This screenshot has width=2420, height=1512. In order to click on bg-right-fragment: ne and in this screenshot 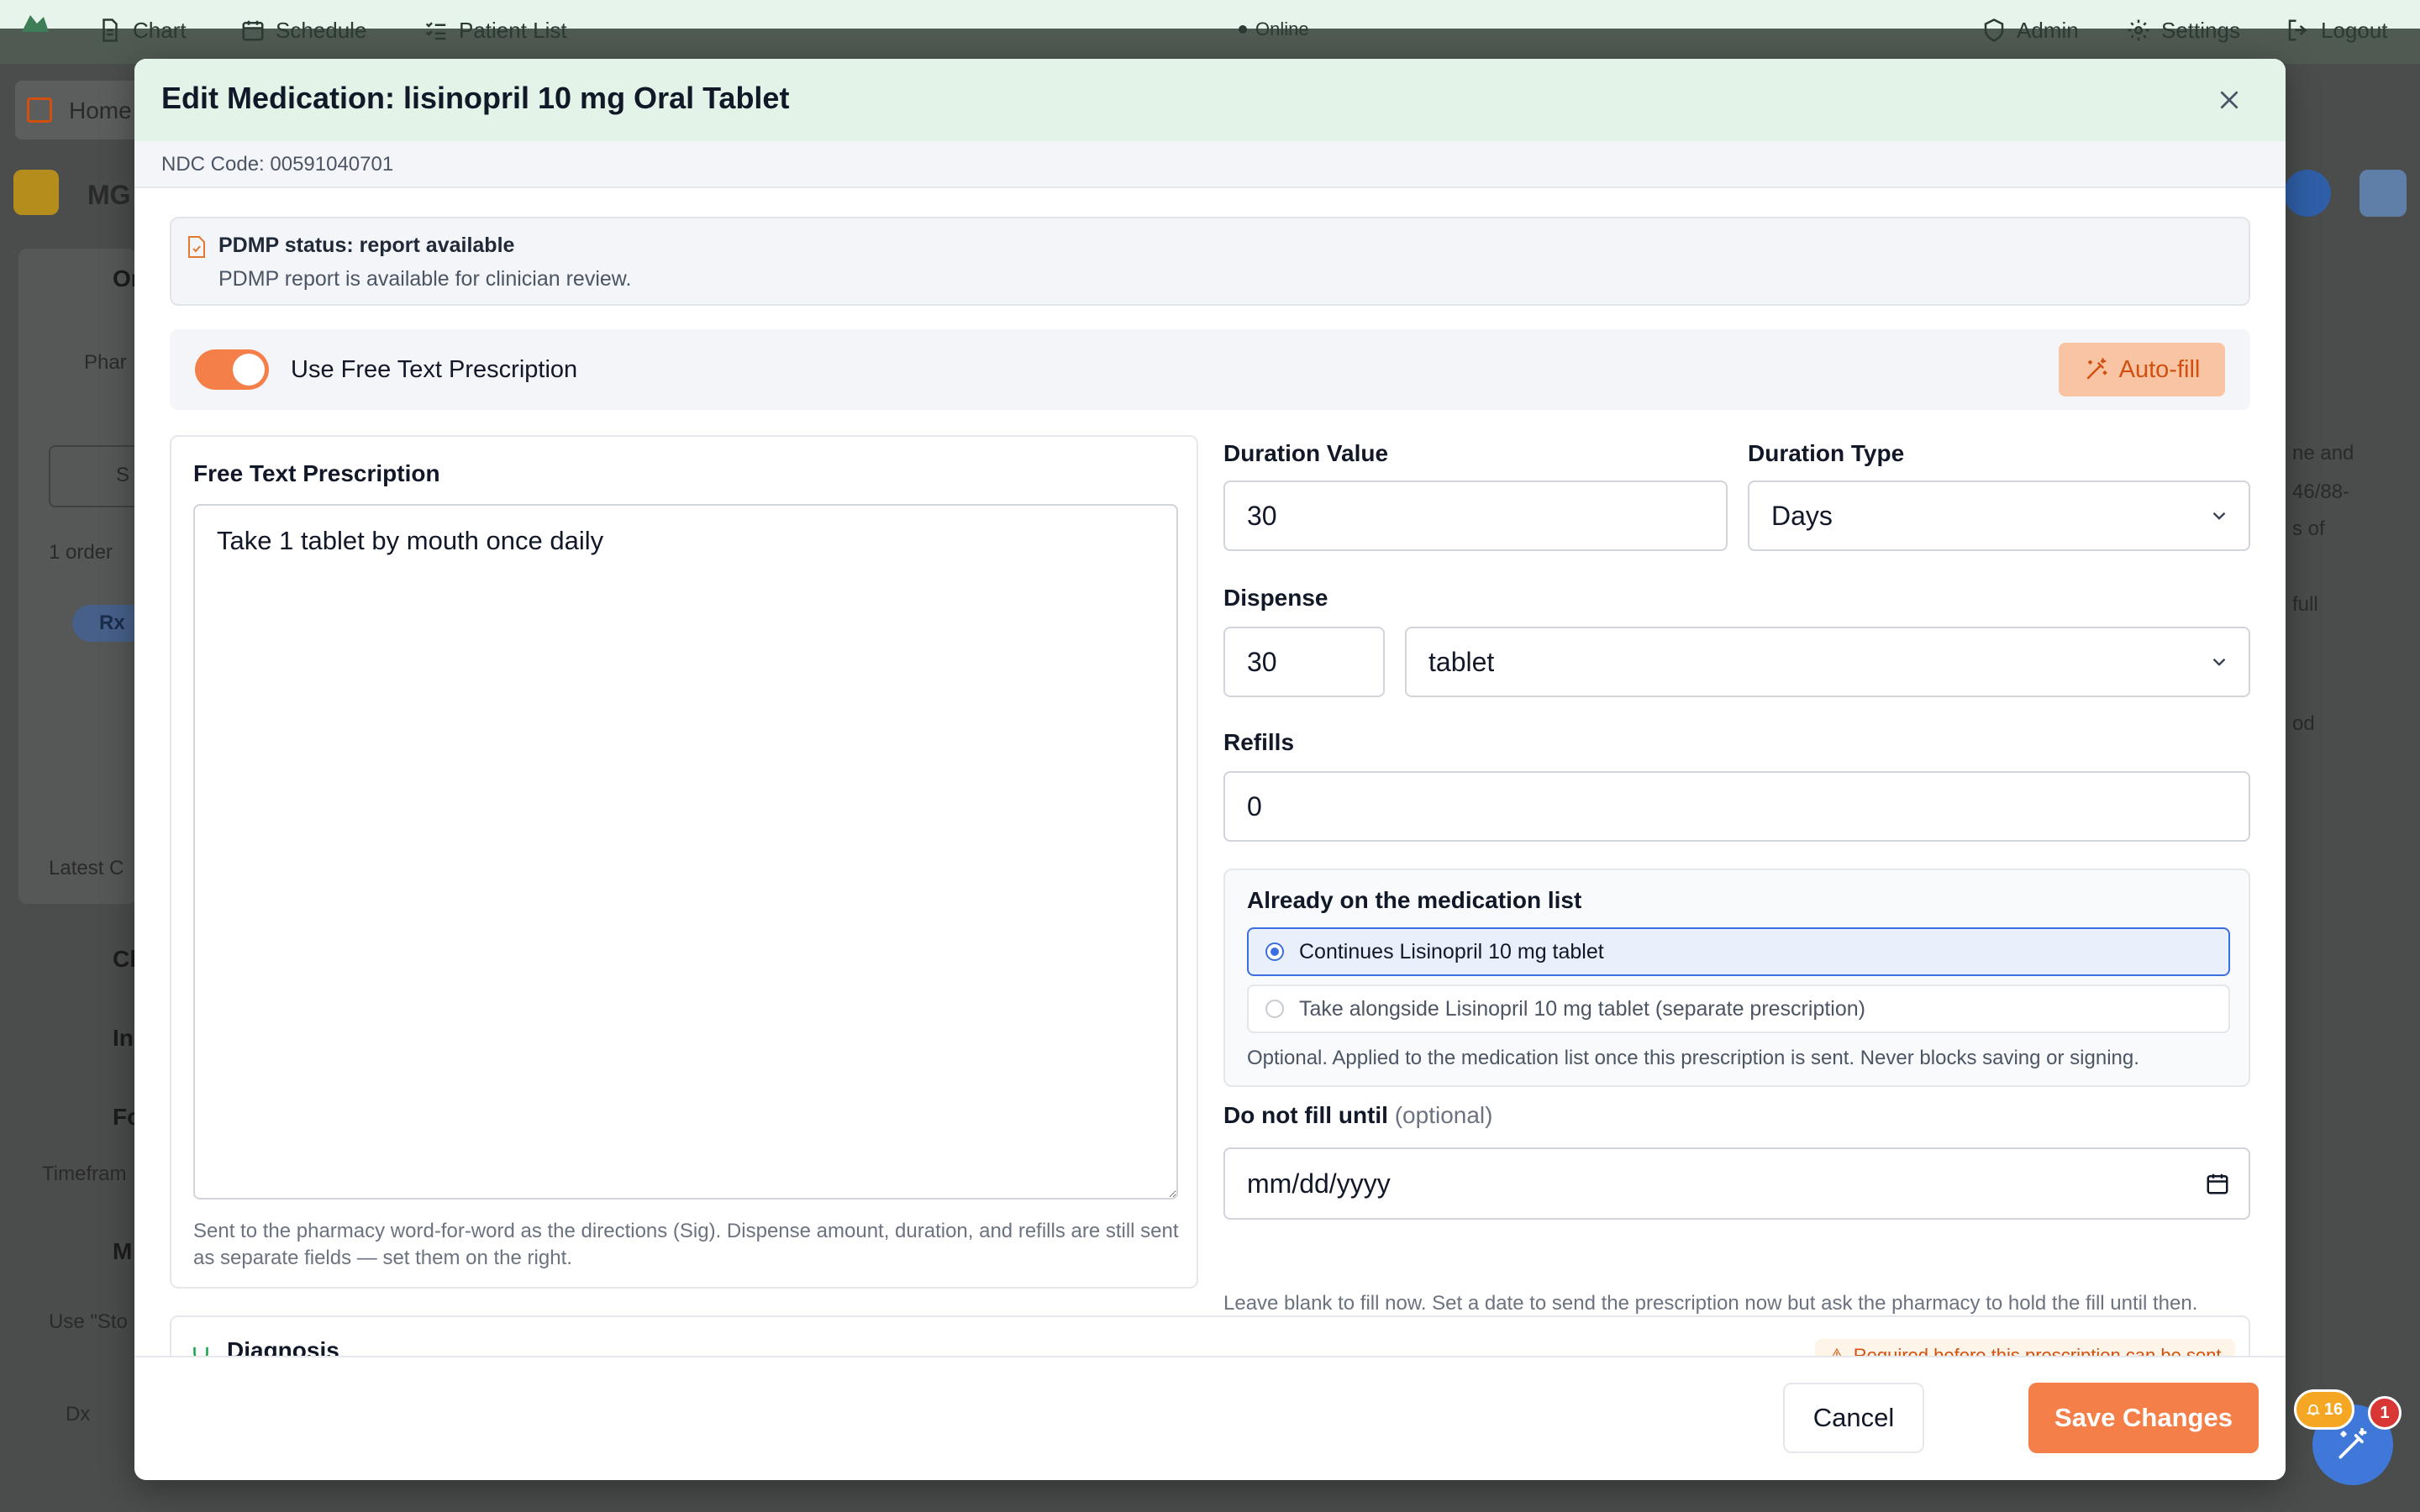, I will do `click(2323, 453)`.